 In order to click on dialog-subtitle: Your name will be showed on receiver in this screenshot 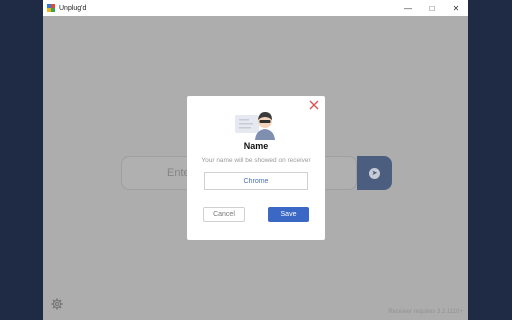, I will do `click(256, 160)`.